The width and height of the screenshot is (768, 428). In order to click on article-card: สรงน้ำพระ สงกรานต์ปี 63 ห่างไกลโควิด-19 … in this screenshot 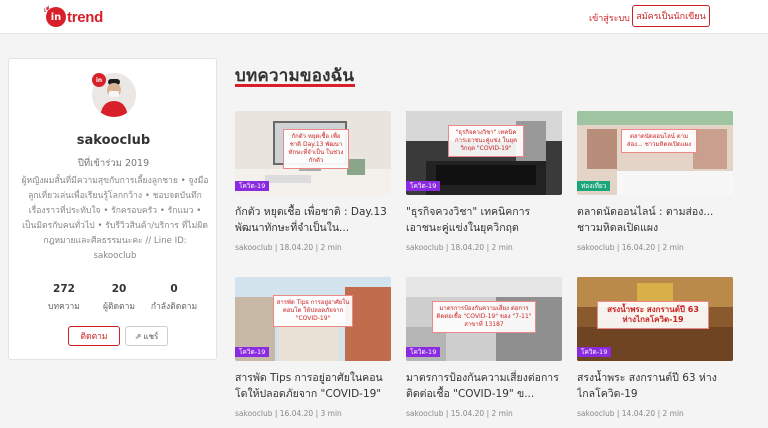, I will do `click(655, 347)`.